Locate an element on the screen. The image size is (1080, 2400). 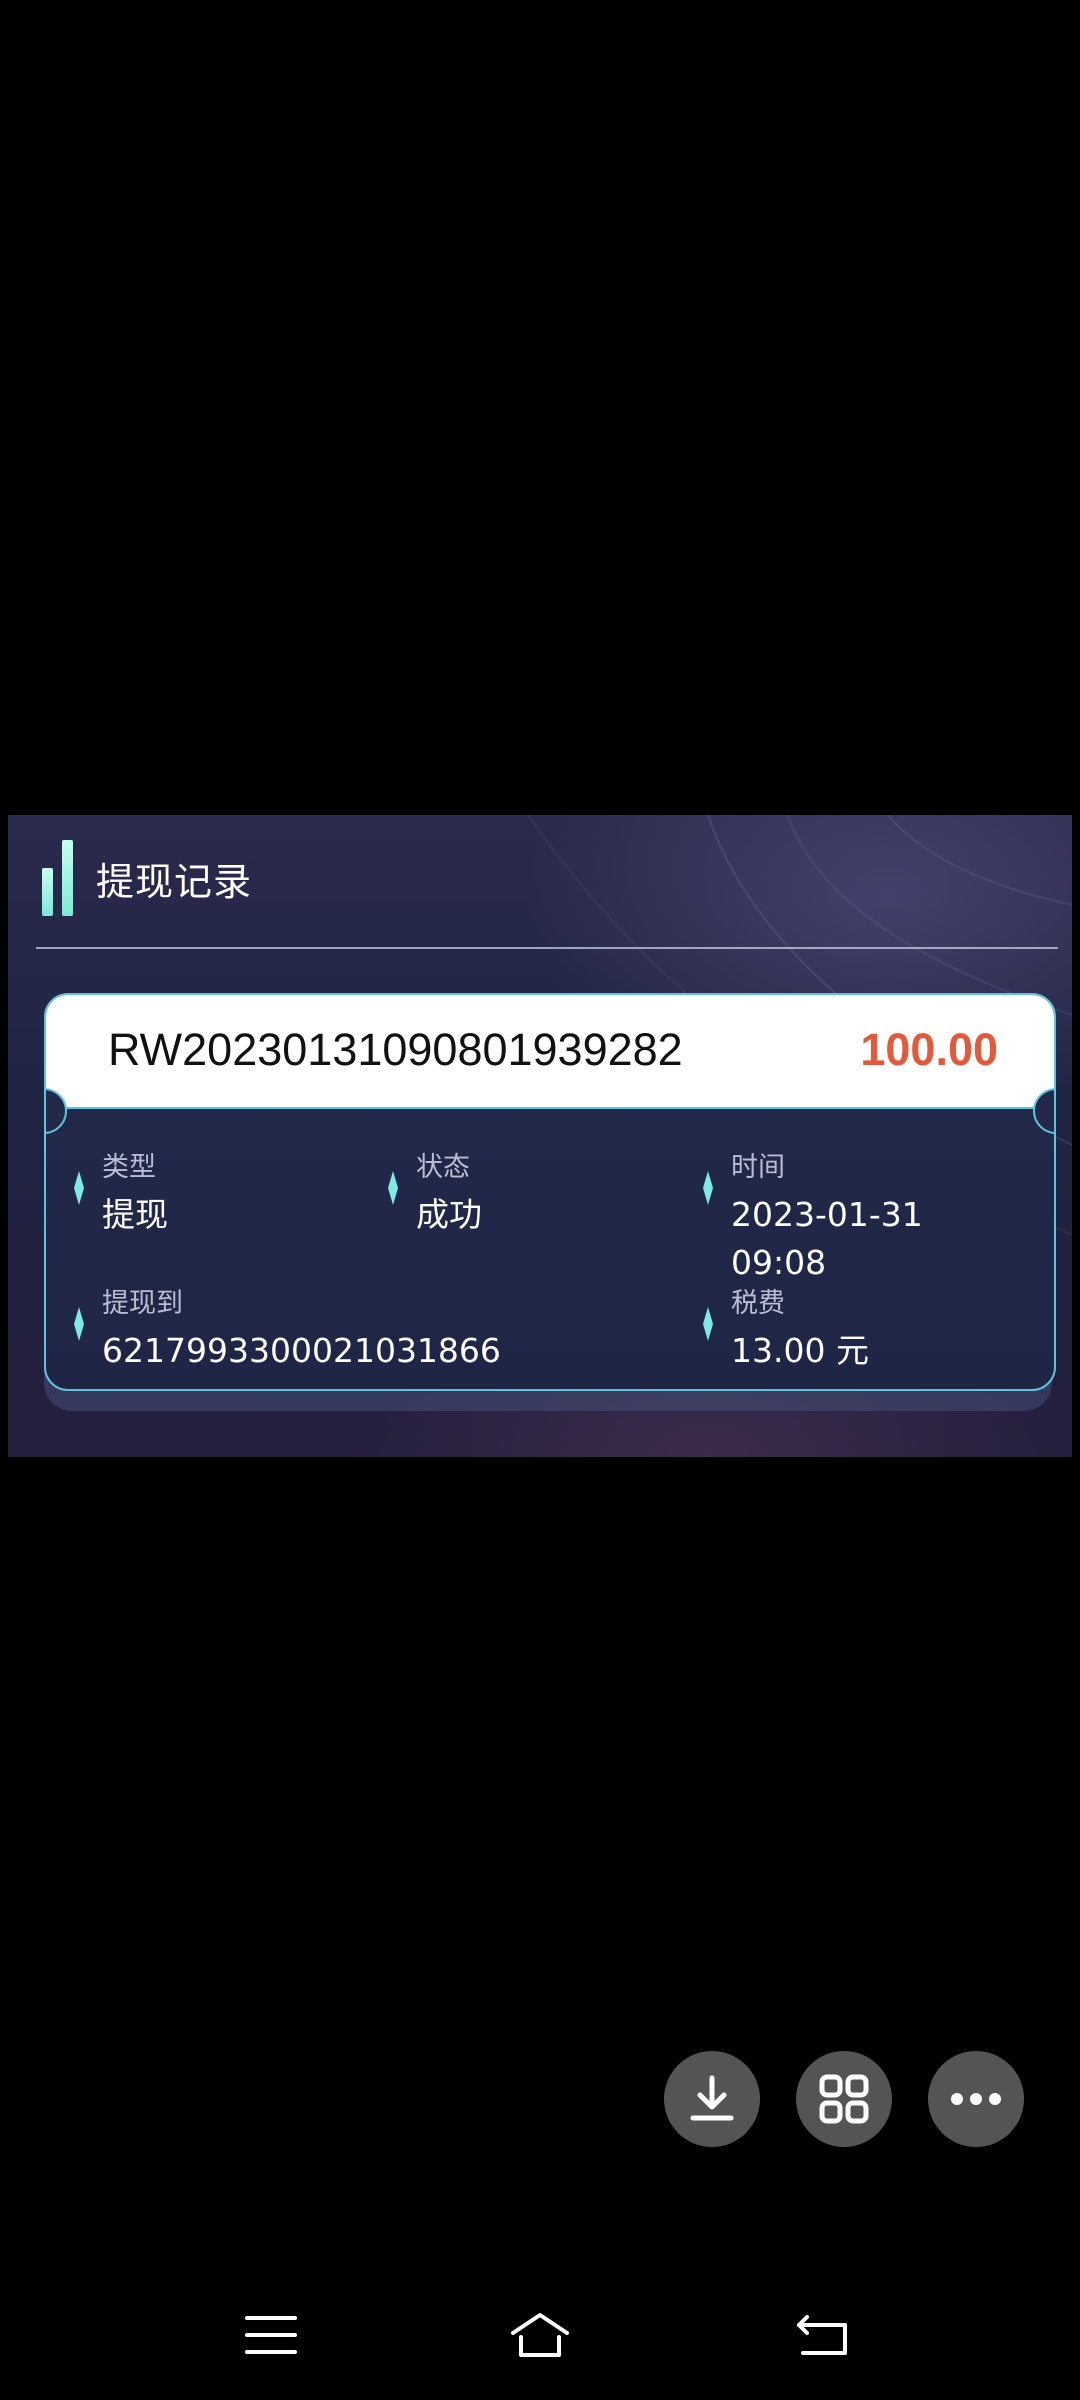
record-card-header: RW20230131090801939282 100.00 is located at coordinates (550, 1052).